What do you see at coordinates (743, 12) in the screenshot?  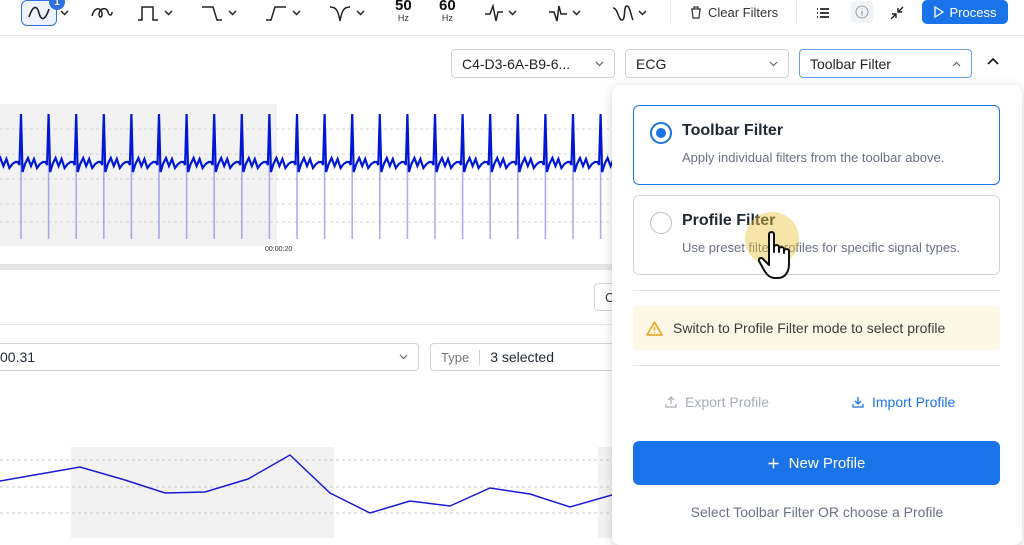 I see `clear-filters-label: Clear Filters` at bounding box center [743, 12].